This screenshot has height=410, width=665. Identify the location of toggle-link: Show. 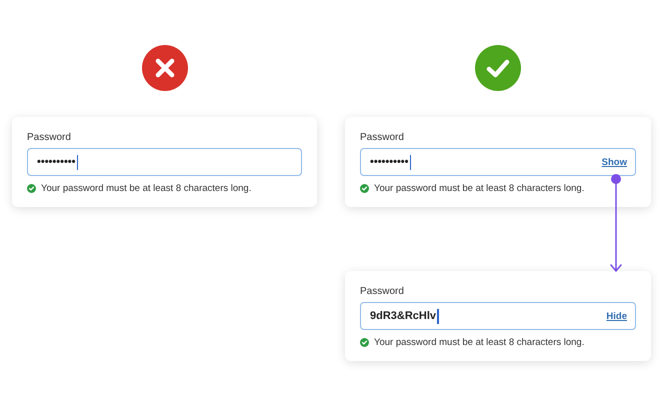
(614, 162).